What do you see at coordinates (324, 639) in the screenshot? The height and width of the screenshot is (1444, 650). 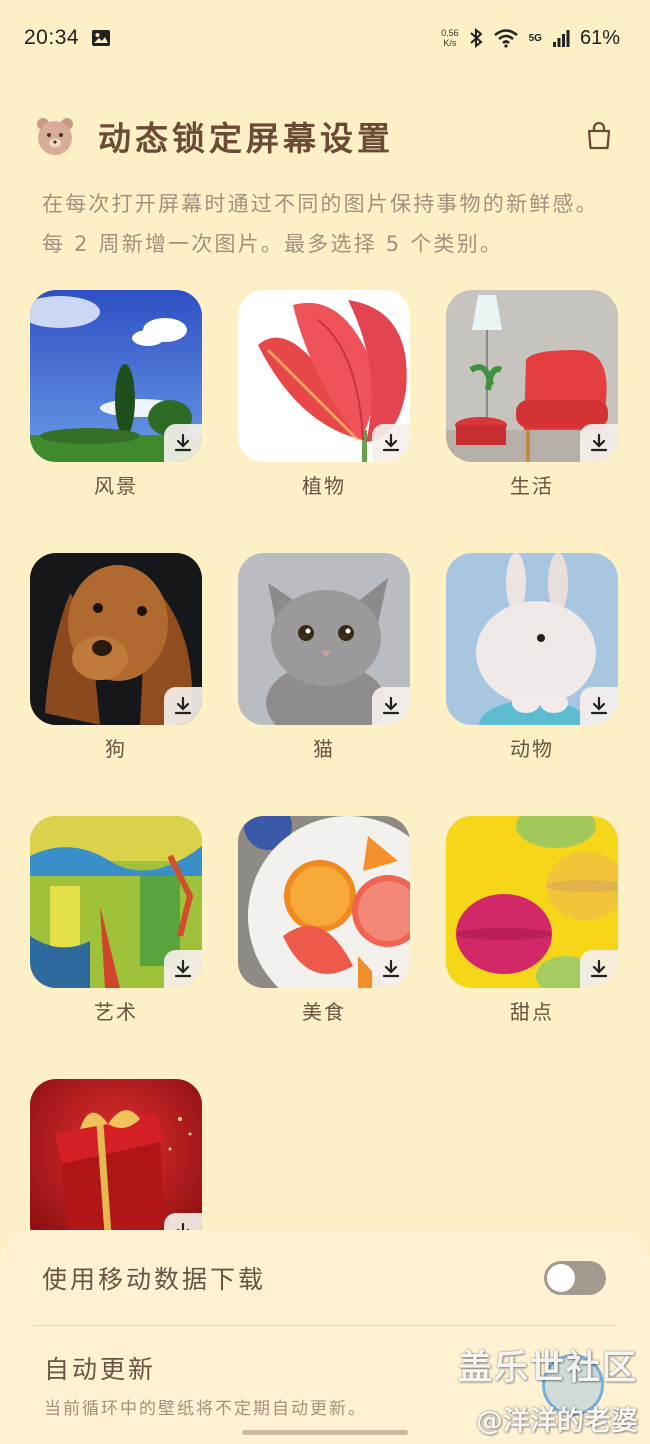 I see `cat-image` at bounding box center [324, 639].